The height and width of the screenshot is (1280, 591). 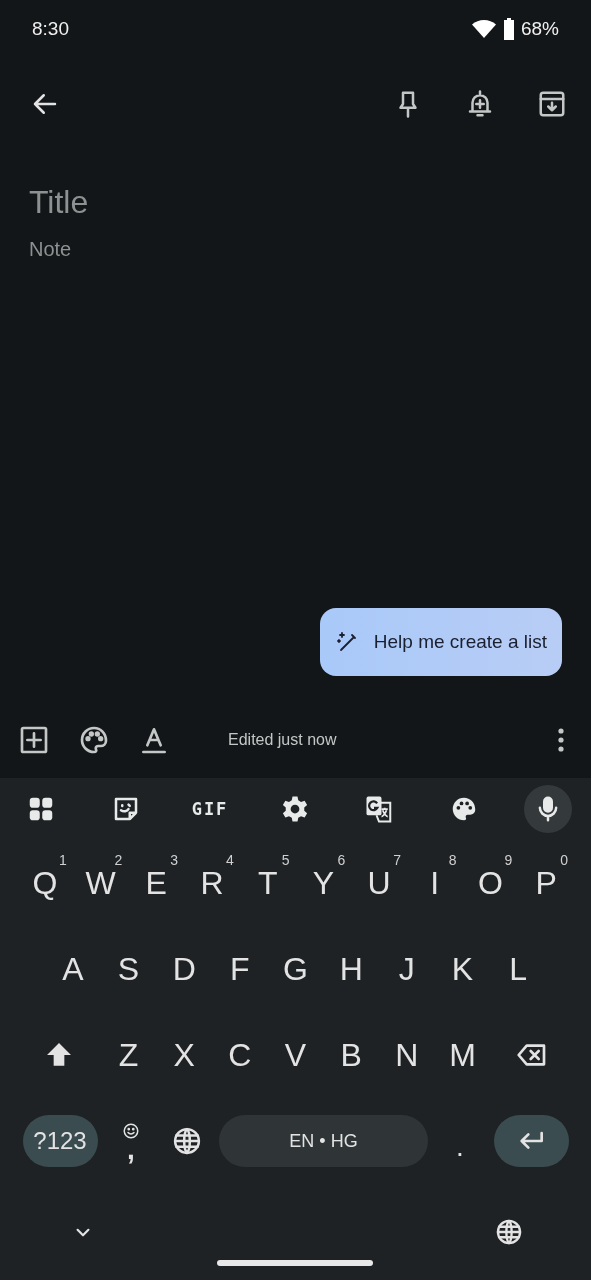 I want to click on key-hint: 1, so click(x=62, y=860).